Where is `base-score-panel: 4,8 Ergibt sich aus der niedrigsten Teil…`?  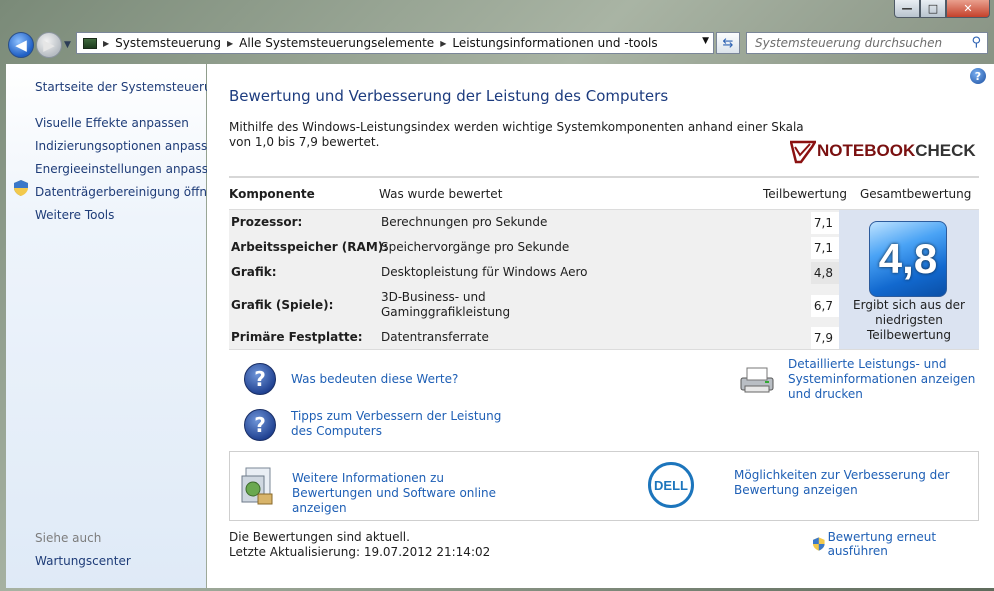 base-score-panel: 4,8 Ergibt sich aus der niedrigsten Teil… is located at coordinates (909, 279).